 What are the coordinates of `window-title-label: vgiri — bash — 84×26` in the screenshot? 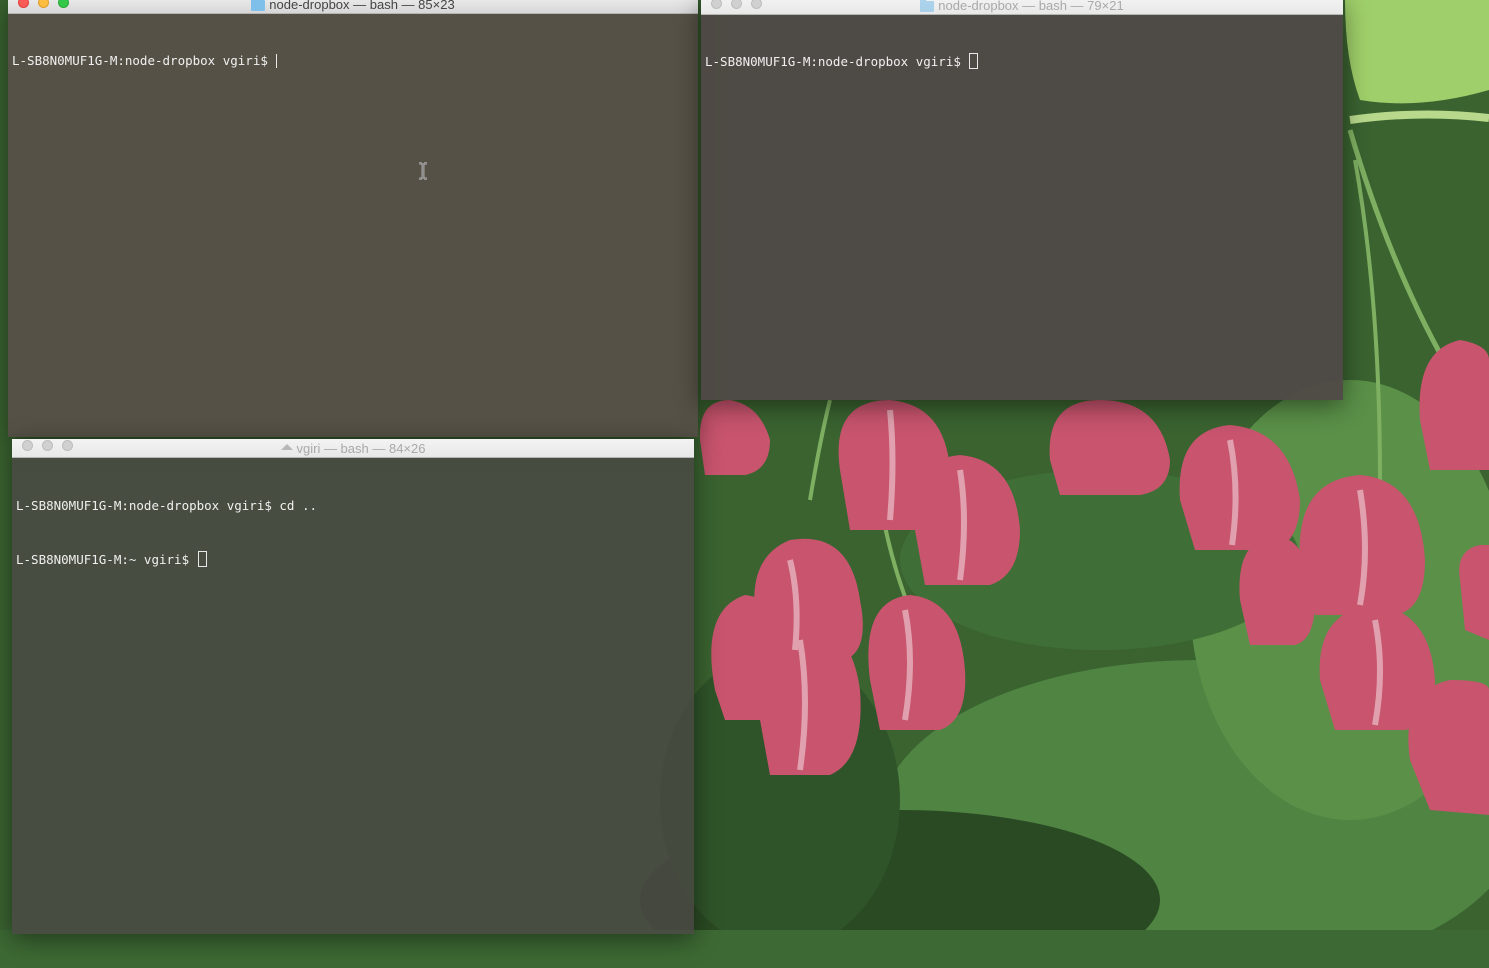 It's located at (361, 448).